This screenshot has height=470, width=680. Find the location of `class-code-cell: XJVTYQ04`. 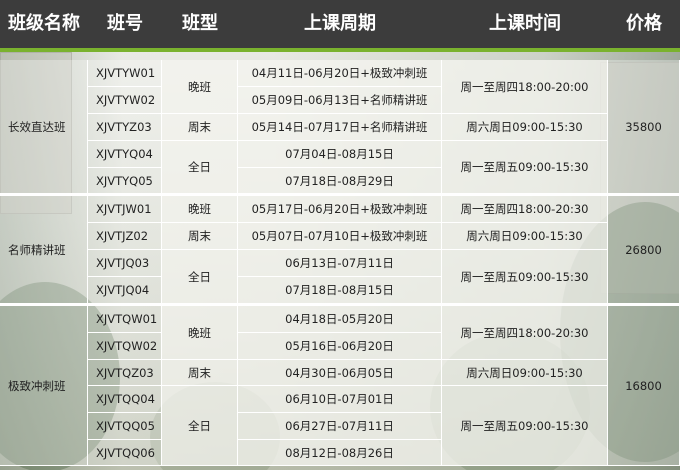

class-code-cell: XJVTYQ04 is located at coordinates (125, 154).